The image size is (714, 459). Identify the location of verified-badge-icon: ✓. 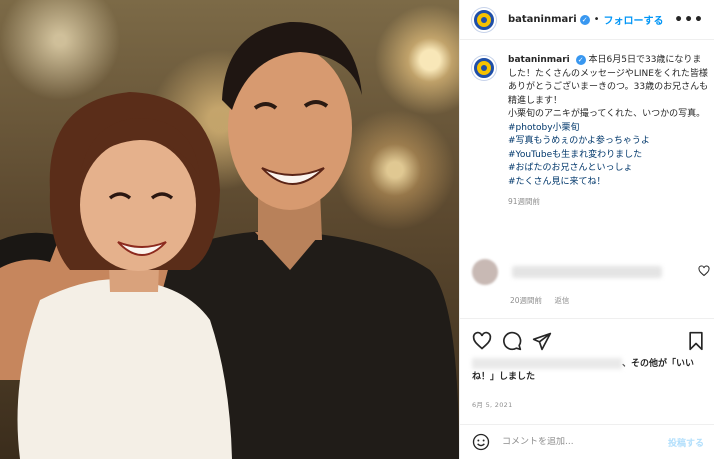
(584, 19).